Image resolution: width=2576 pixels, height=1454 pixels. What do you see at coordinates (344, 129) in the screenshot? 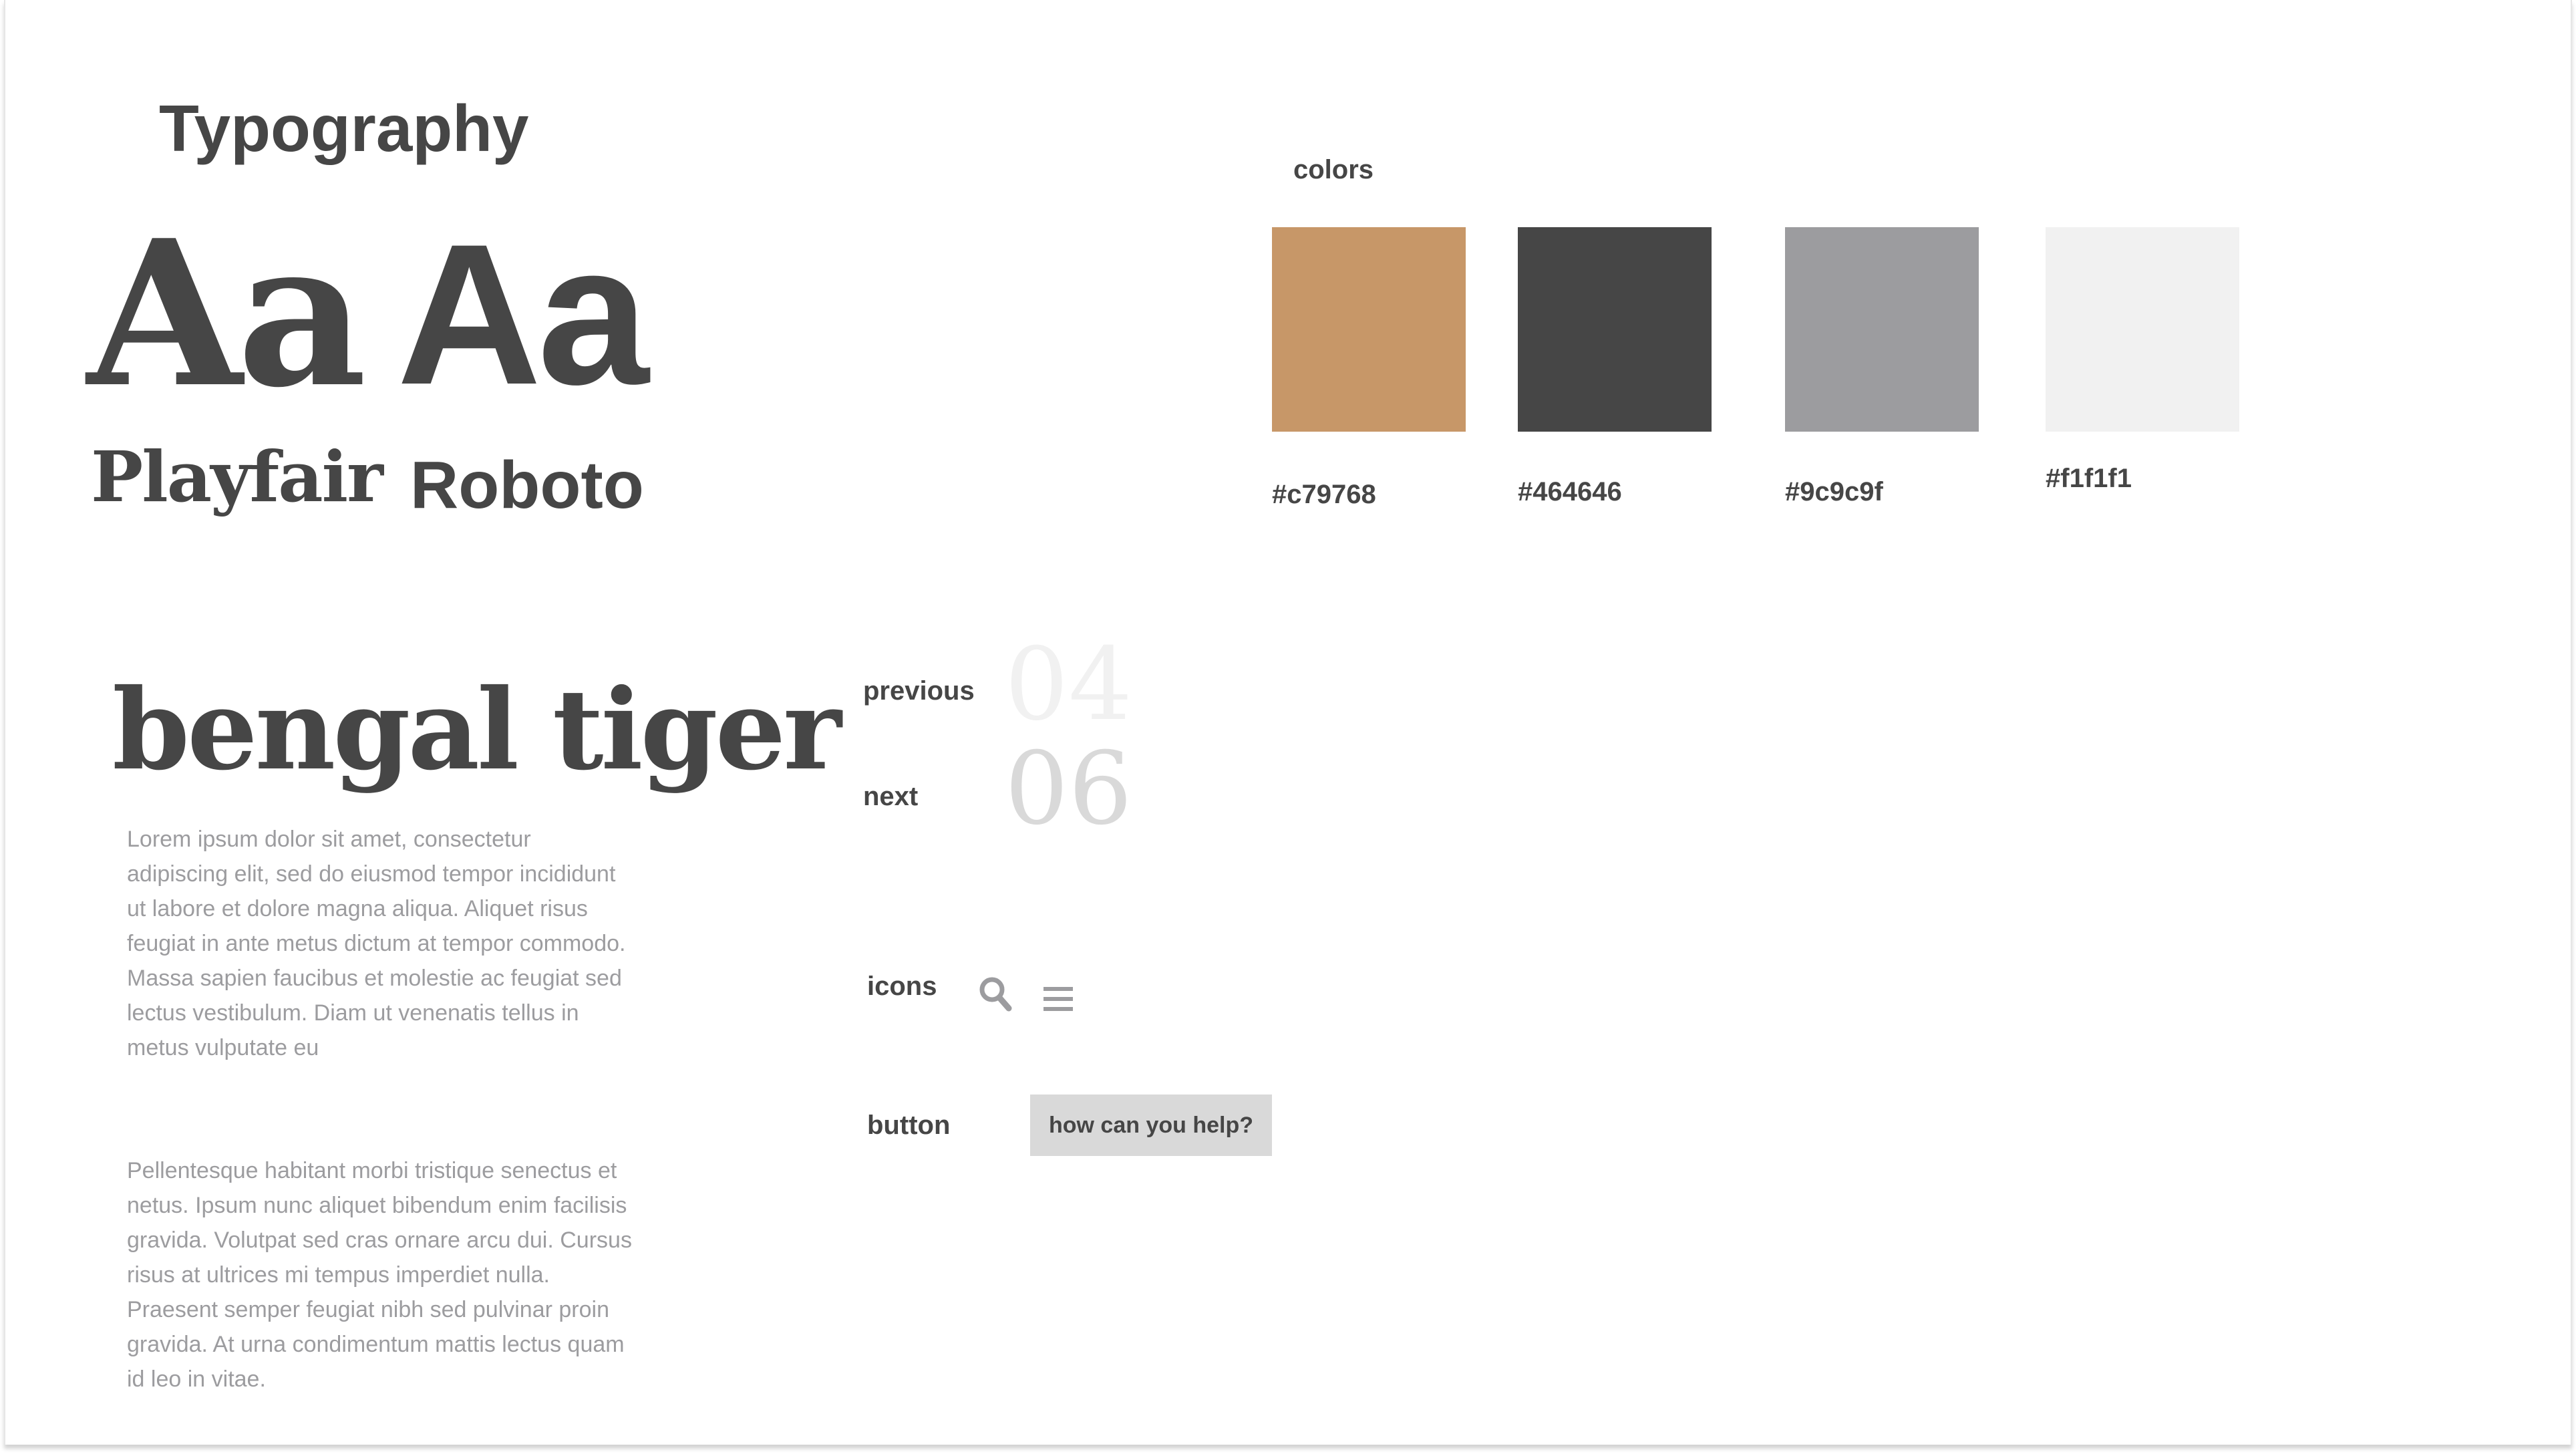
I see `typography-heading: Typography` at bounding box center [344, 129].